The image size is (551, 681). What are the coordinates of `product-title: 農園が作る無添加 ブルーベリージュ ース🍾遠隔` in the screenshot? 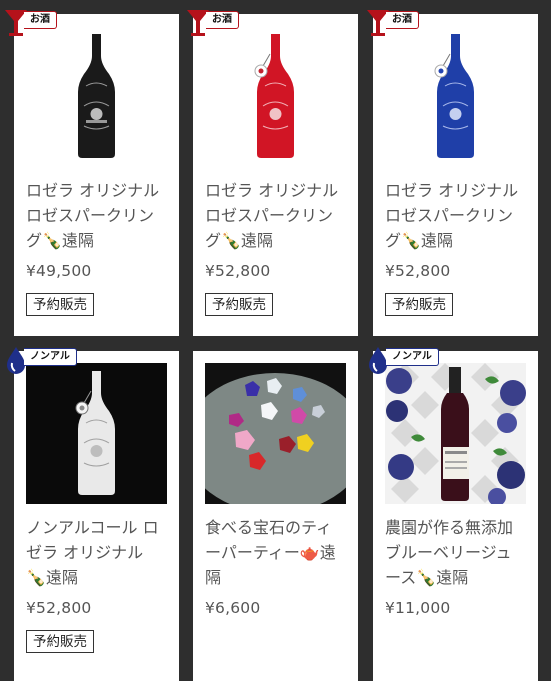 It's located at (456, 552).